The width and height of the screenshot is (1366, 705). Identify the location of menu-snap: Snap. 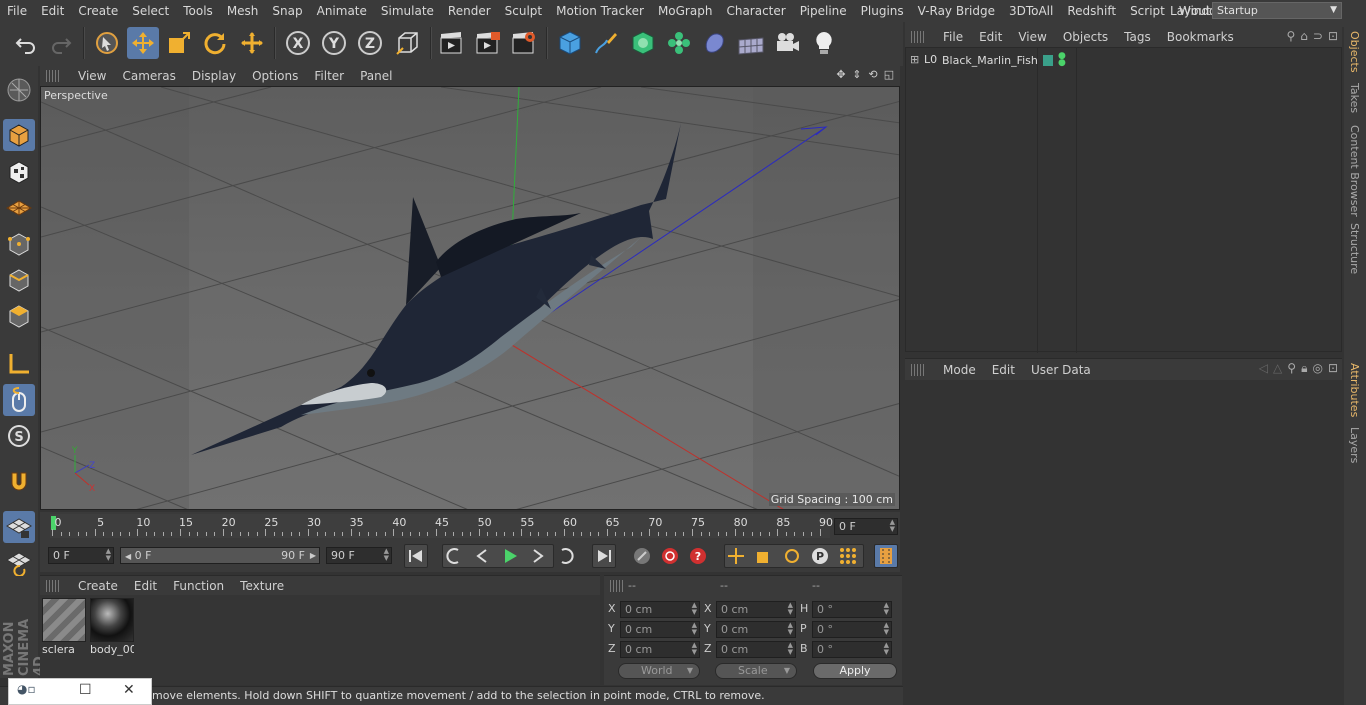
(287, 11).